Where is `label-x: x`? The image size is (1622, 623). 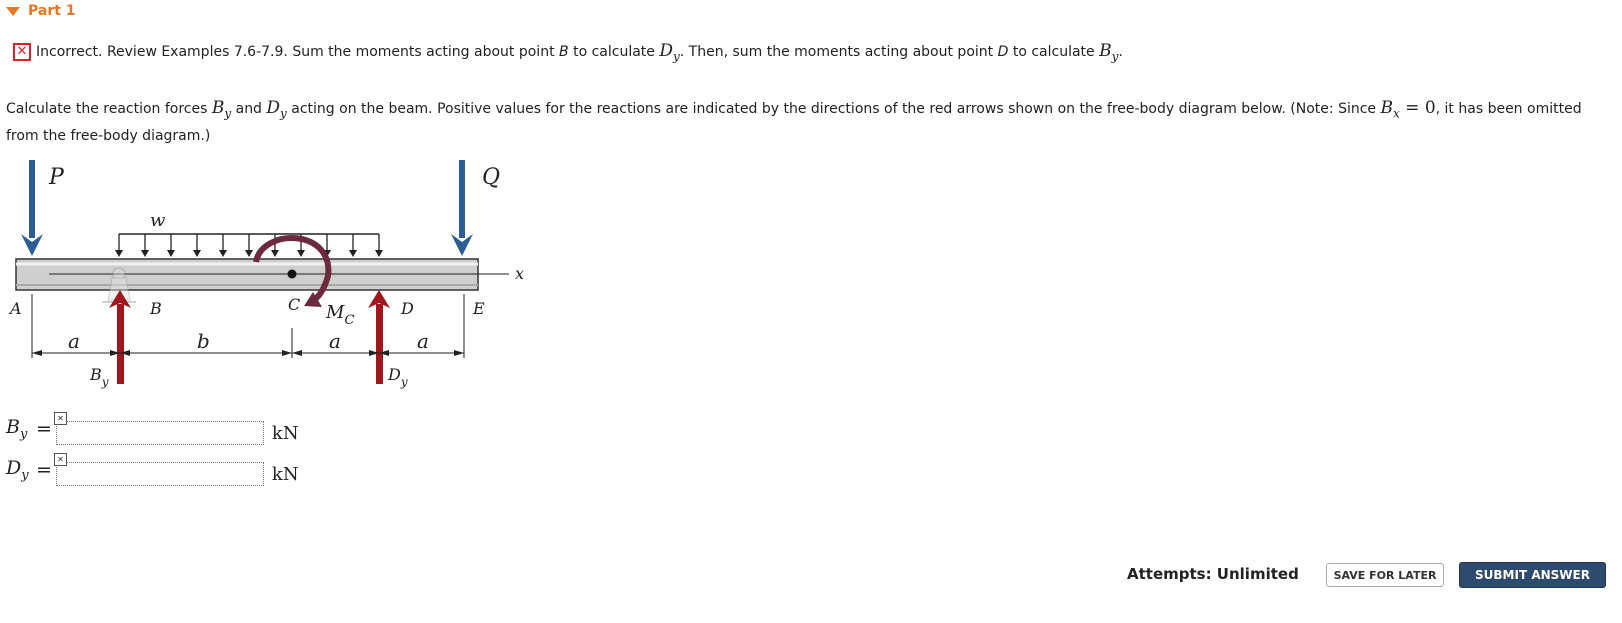 label-x: x is located at coordinates (519, 273).